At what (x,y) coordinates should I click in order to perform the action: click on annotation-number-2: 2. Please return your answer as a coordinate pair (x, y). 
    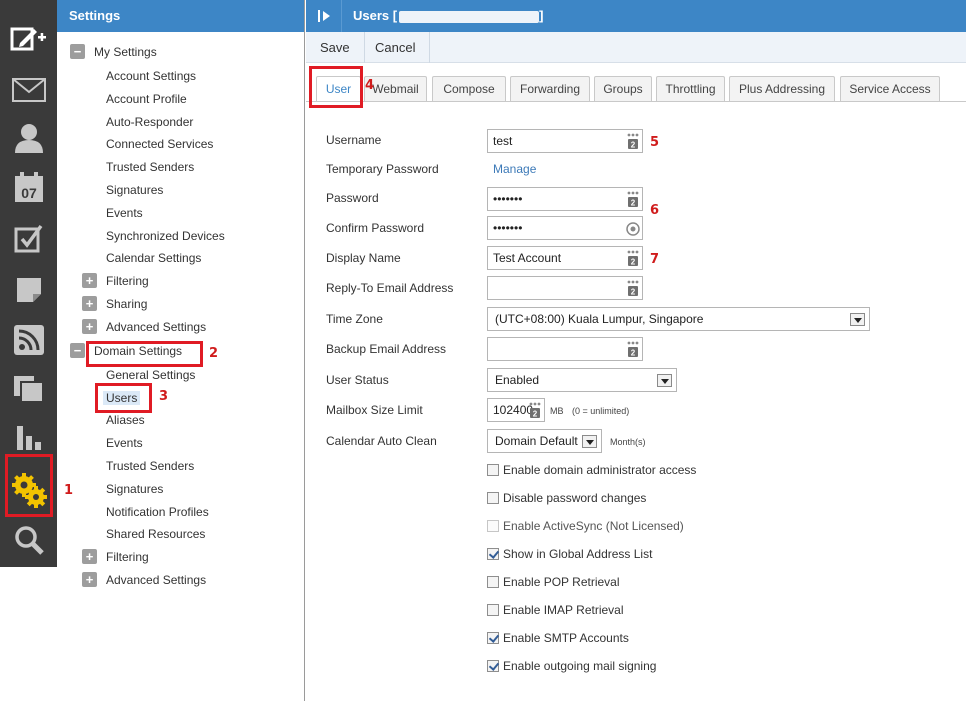
    Looking at the image, I should click on (214, 353).